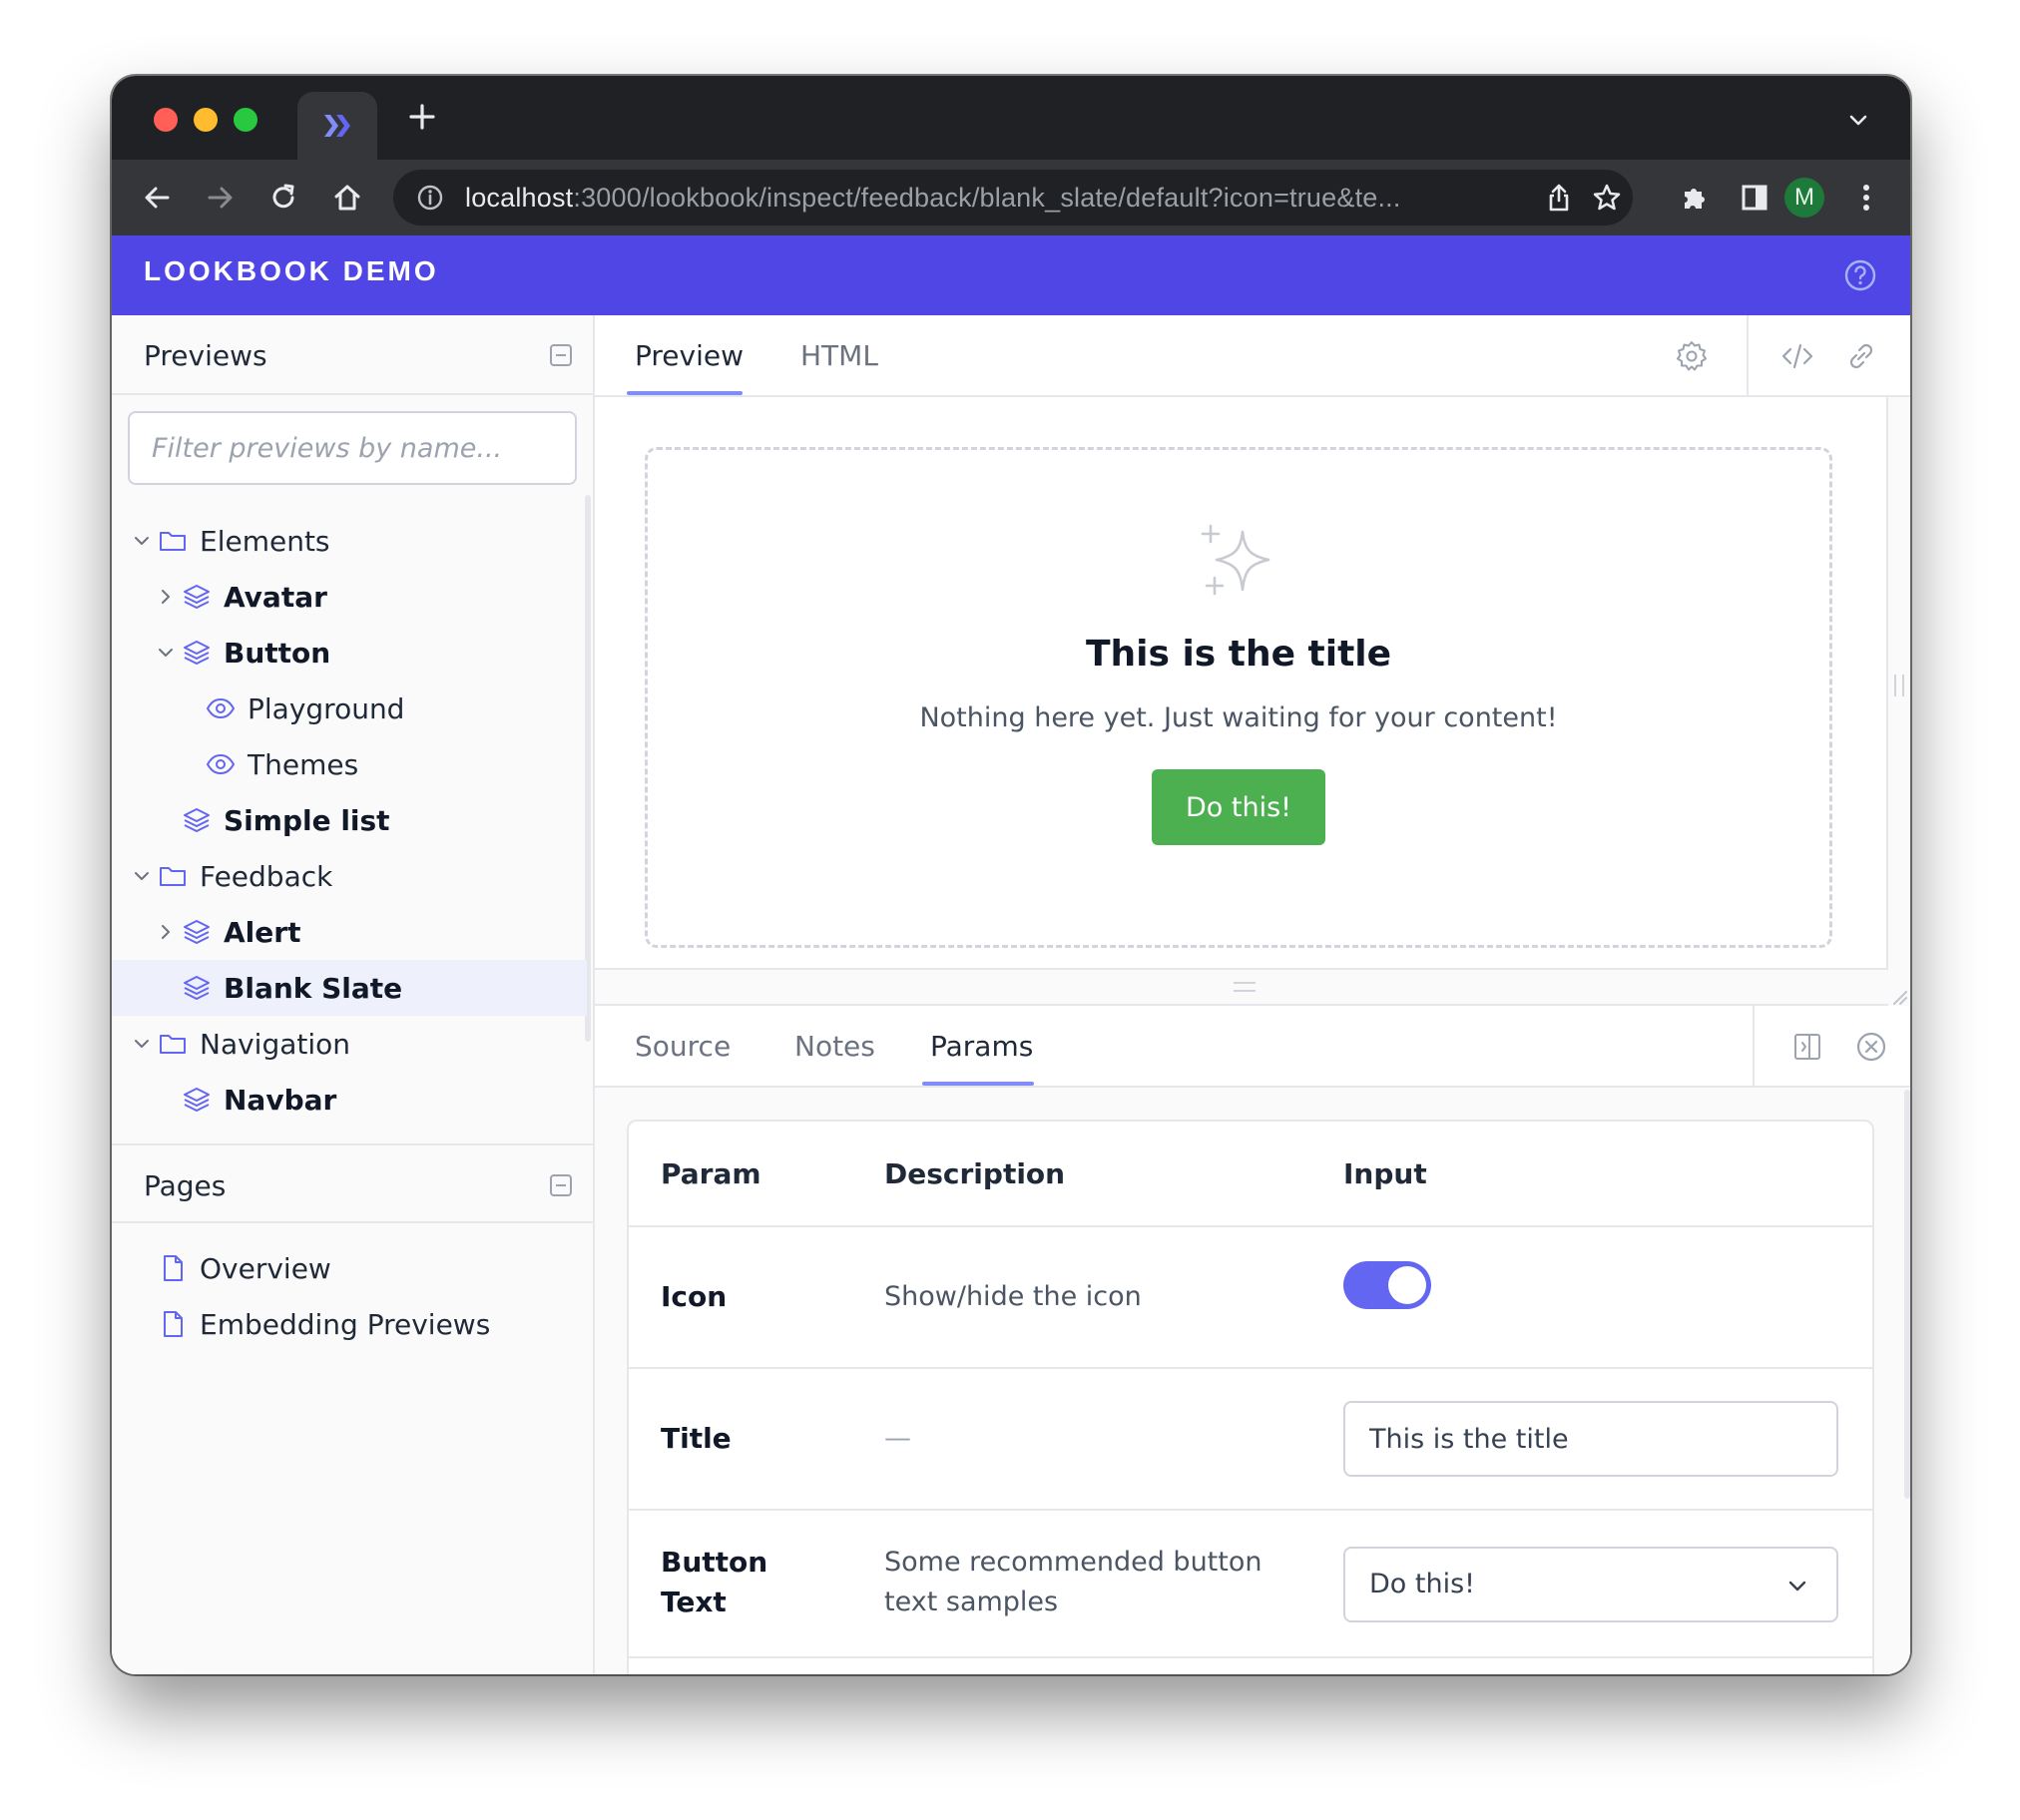 Image resolution: width=2020 pixels, height=1820 pixels. I want to click on column-header-param: Param, so click(711, 1173).